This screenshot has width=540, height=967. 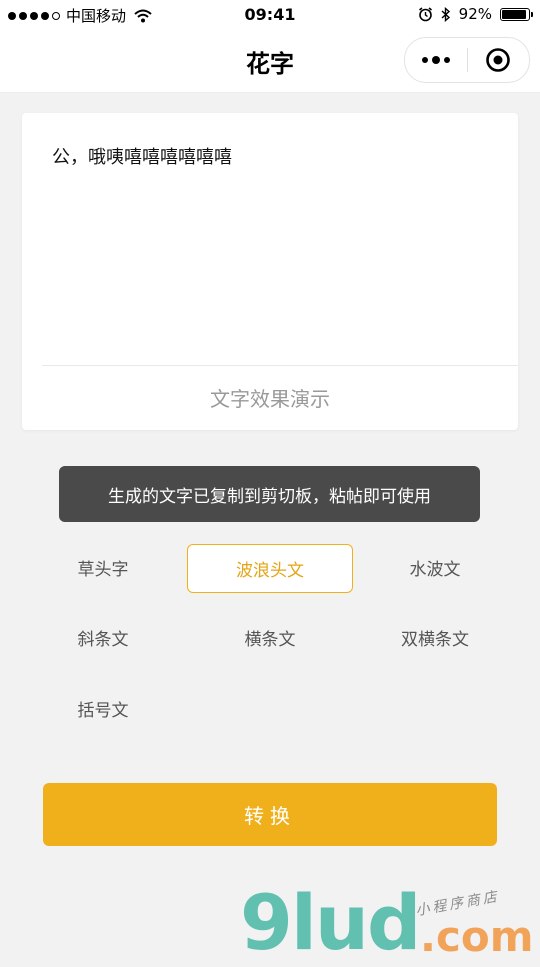 What do you see at coordinates (270, 637) in the screenshot?
I see `option-heng-tiao-wen: 横条文` at bounding box center [270, 637].